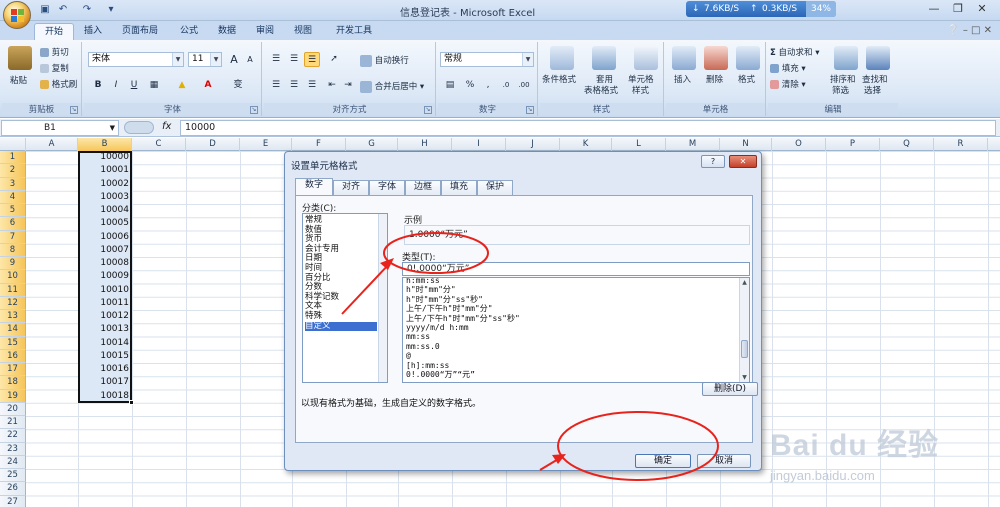 The height and width of the screenshot is (507, 1000). Describe the element at coordinates (524, 85) in the screenshot. I see `decrease-decimal-icon: .00` at that location.